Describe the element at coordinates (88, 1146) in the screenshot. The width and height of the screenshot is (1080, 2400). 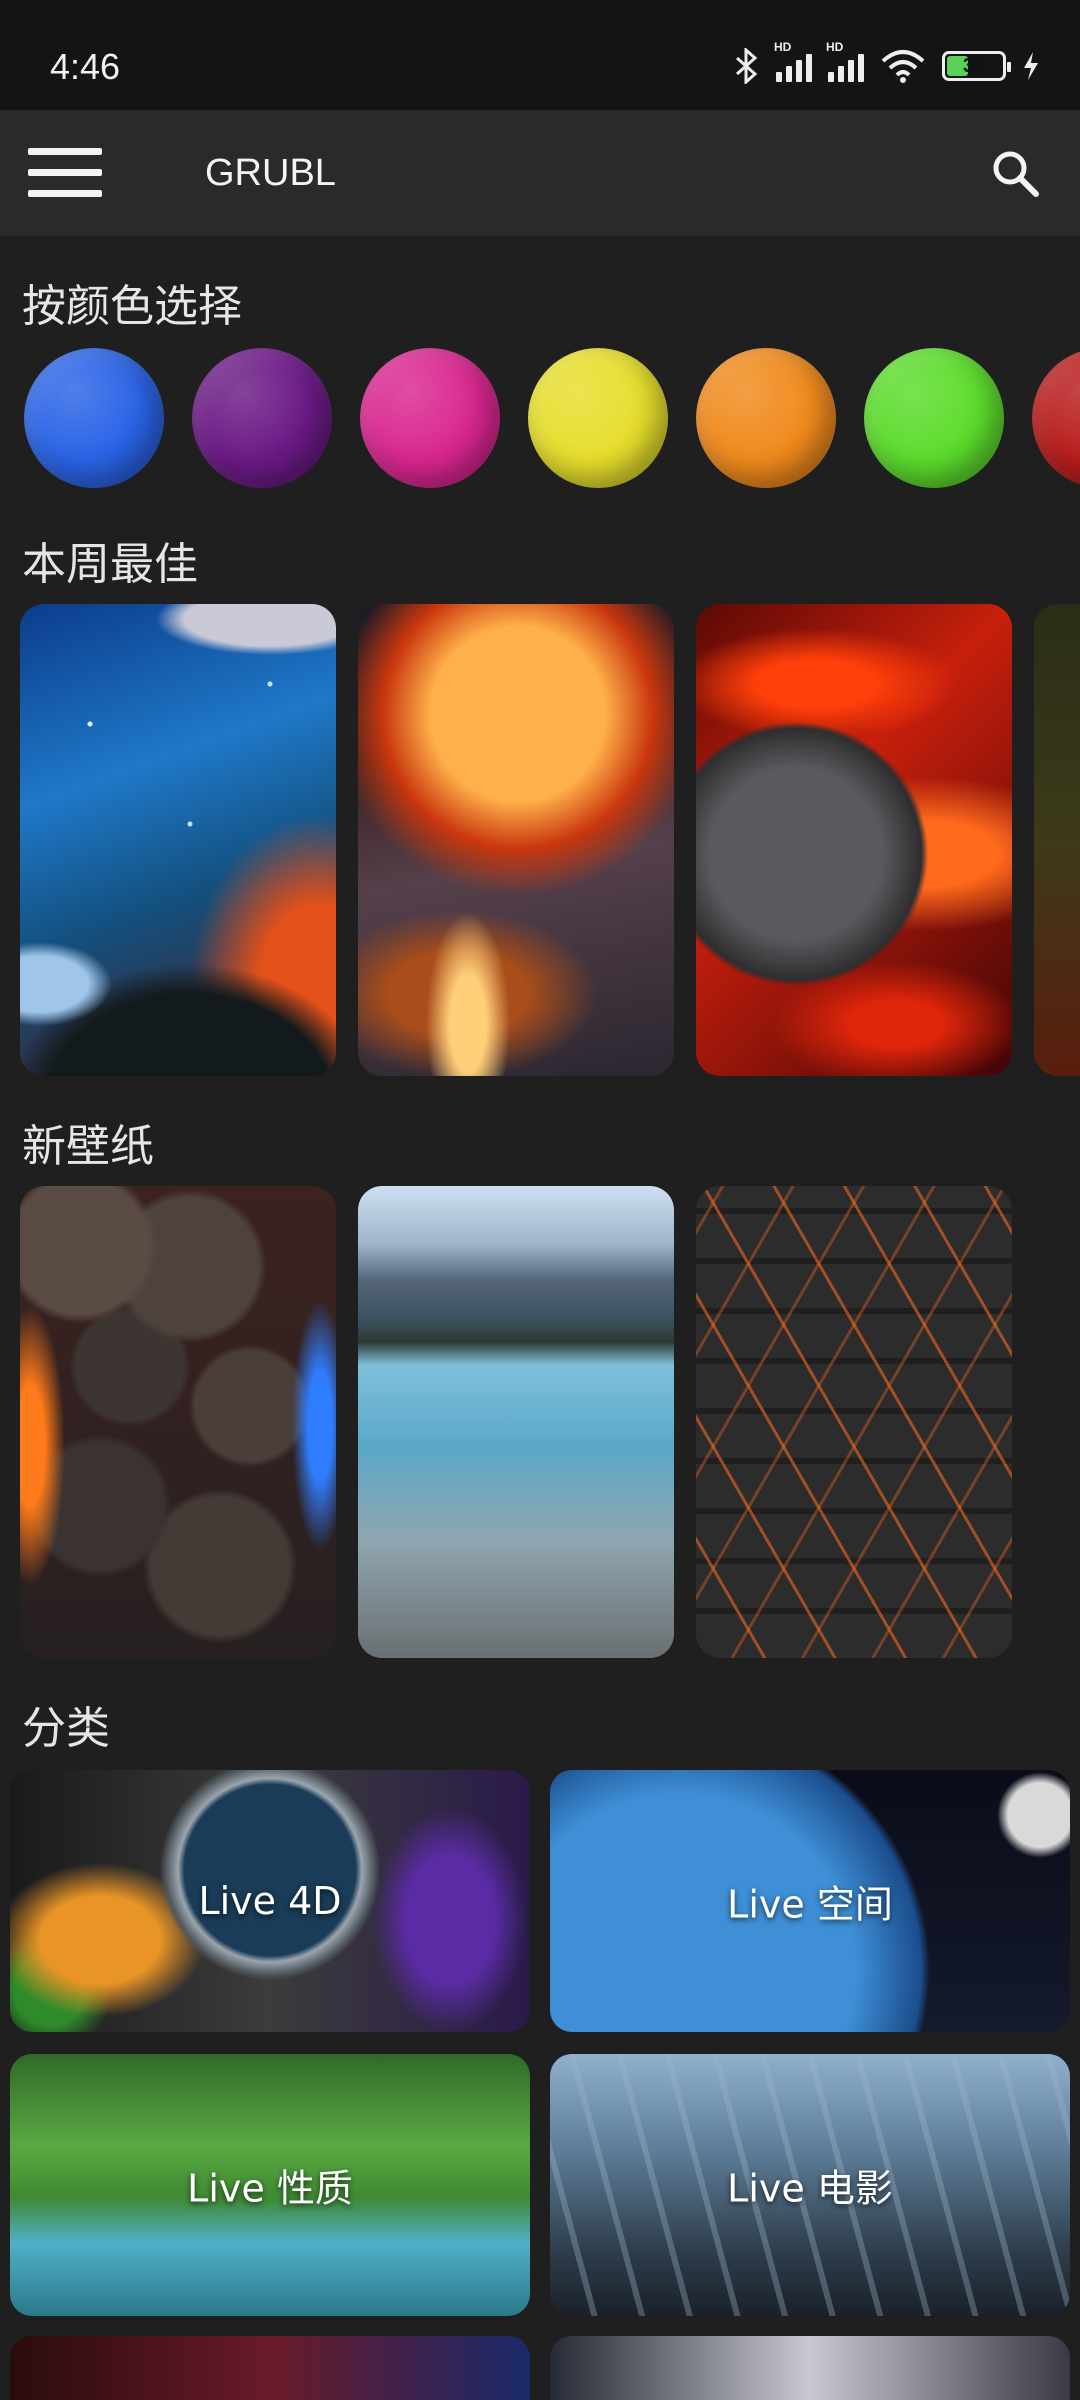
I see `section-title-new-wallpapers: 新壁纸` at that location.